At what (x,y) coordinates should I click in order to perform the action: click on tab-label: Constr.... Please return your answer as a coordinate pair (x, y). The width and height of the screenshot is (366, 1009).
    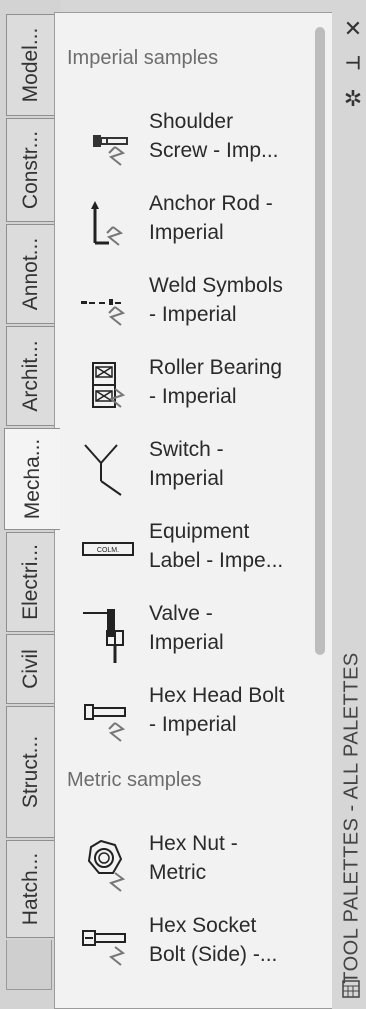
    Looking at the image, I should click on (30, 170).